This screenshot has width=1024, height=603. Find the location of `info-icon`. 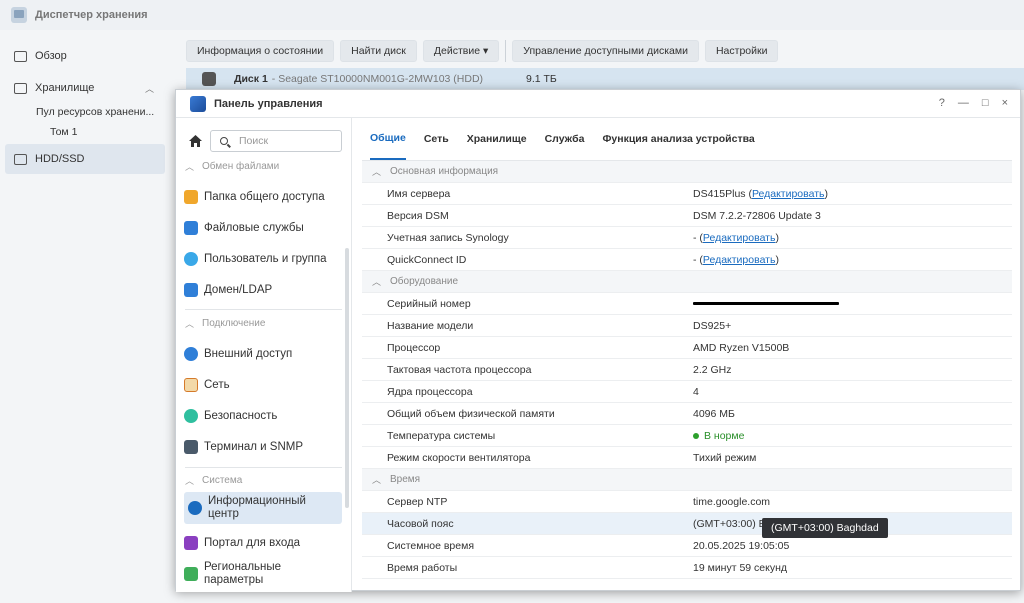

info-icon is located at coordinates (195, 508).